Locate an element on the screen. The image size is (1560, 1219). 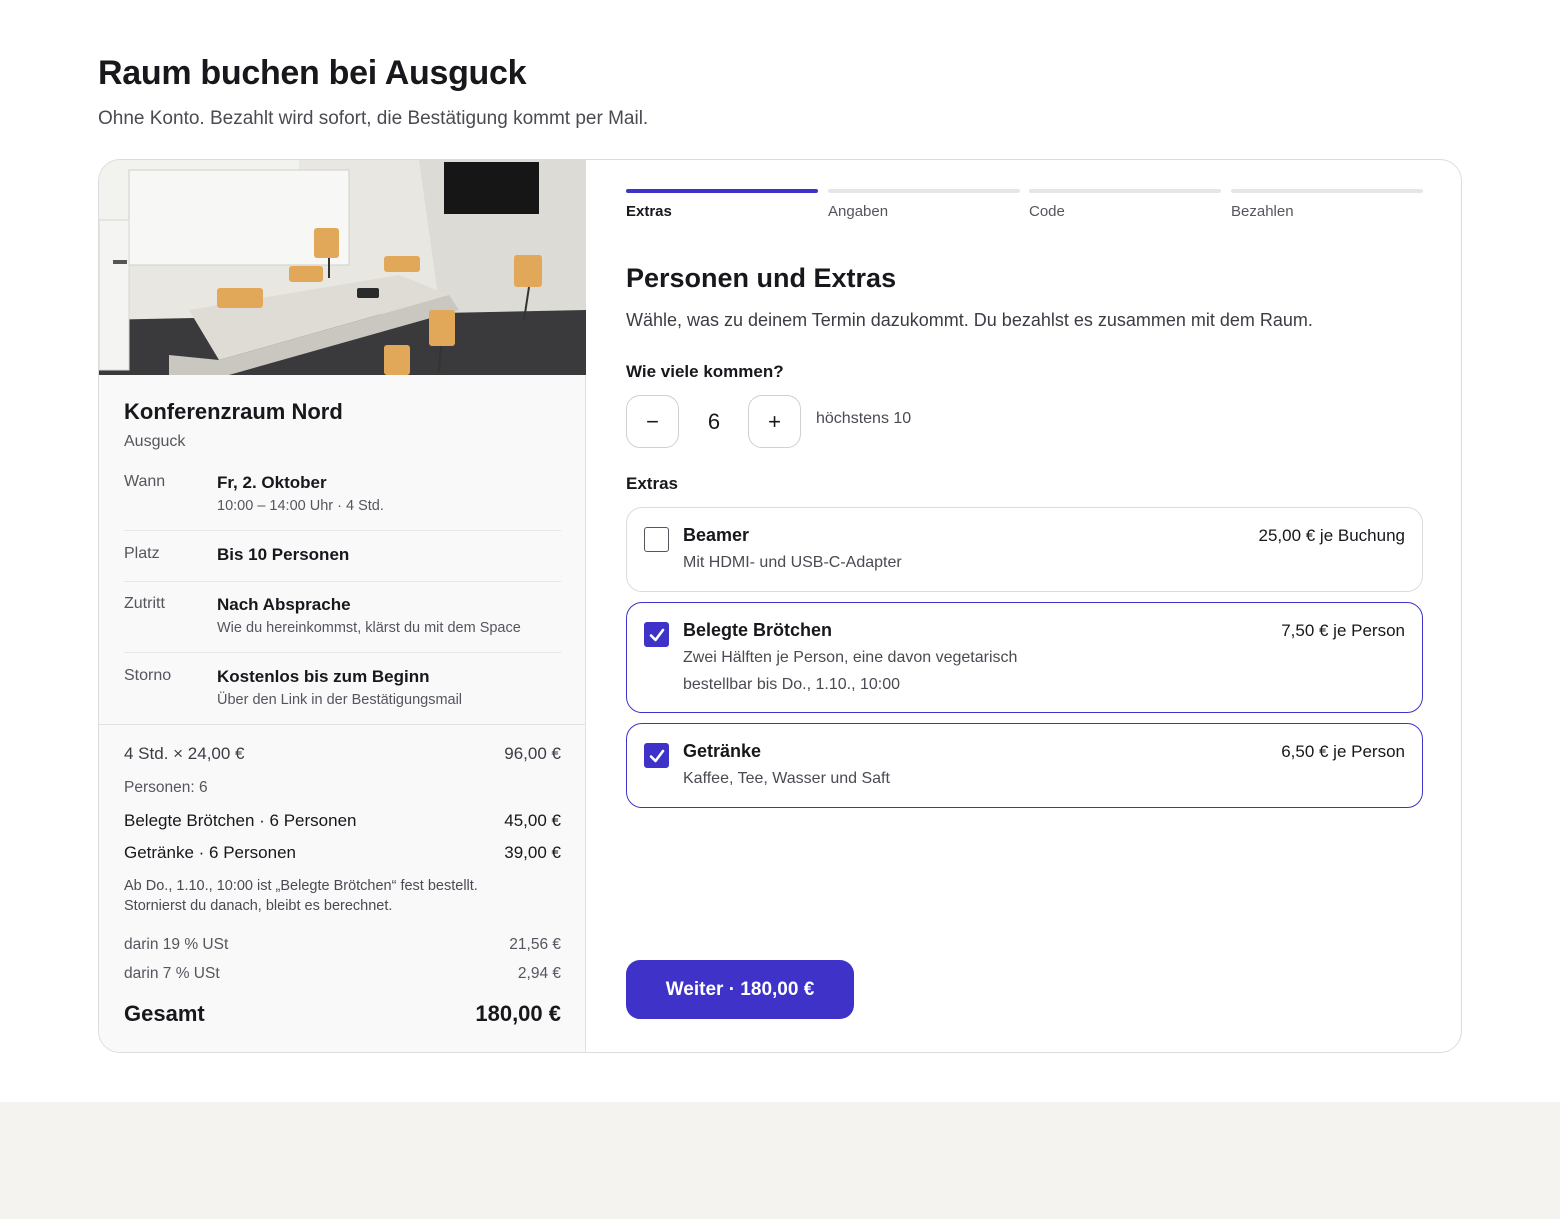
room-venue: Ausguck is located at coordinates (155, 441).